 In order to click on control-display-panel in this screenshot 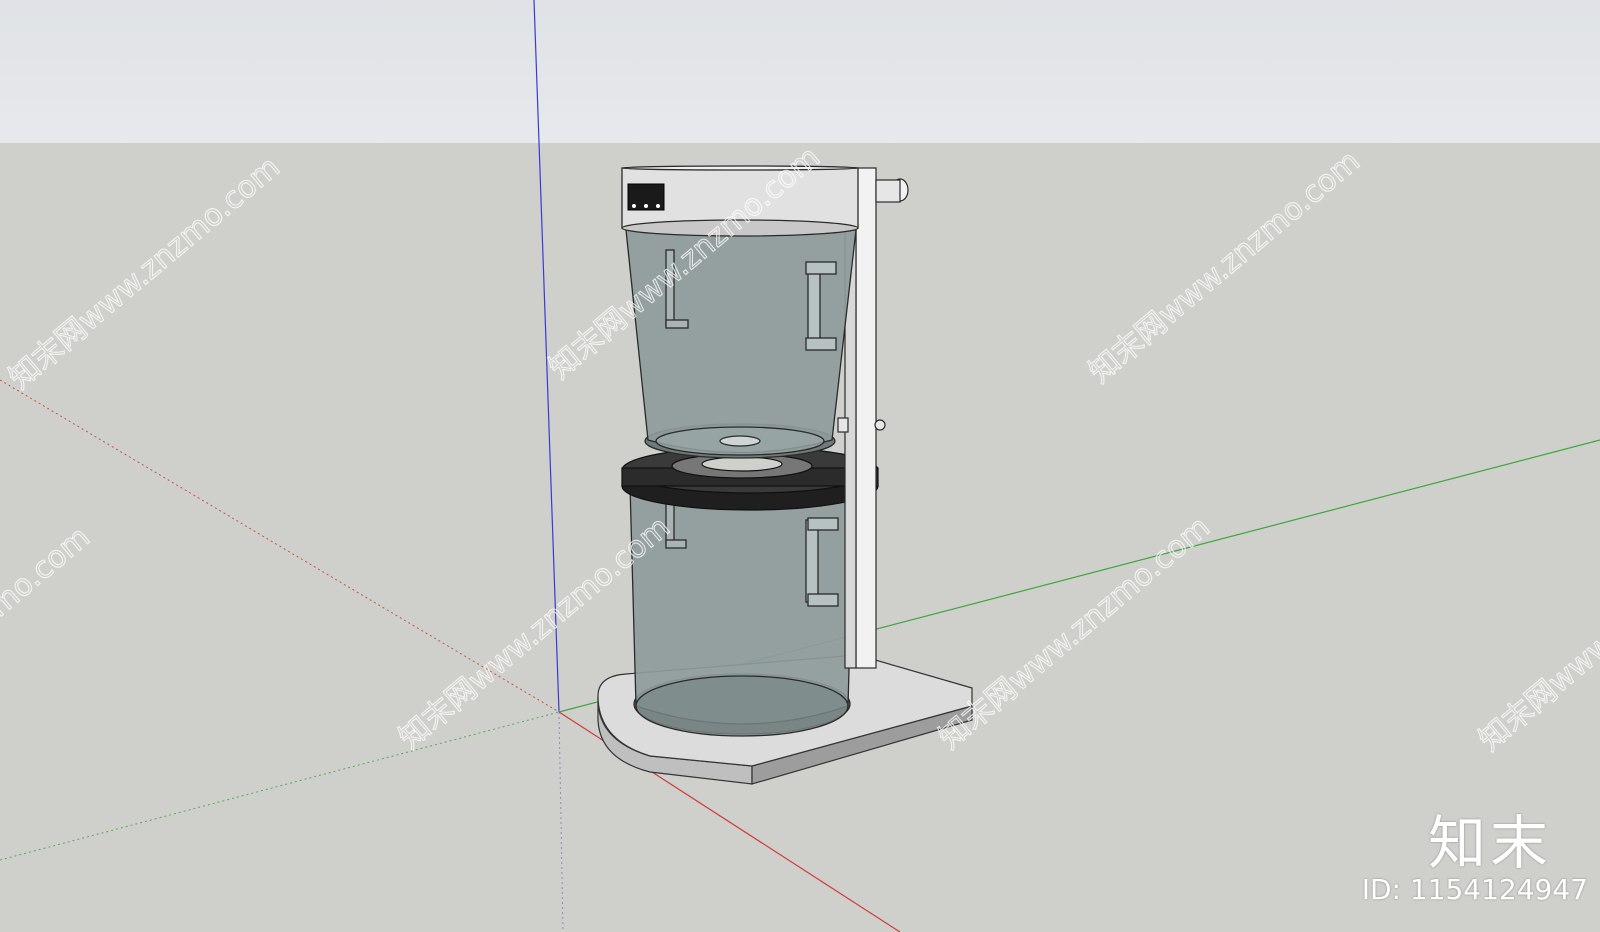, I will do `click(646, 197)`.